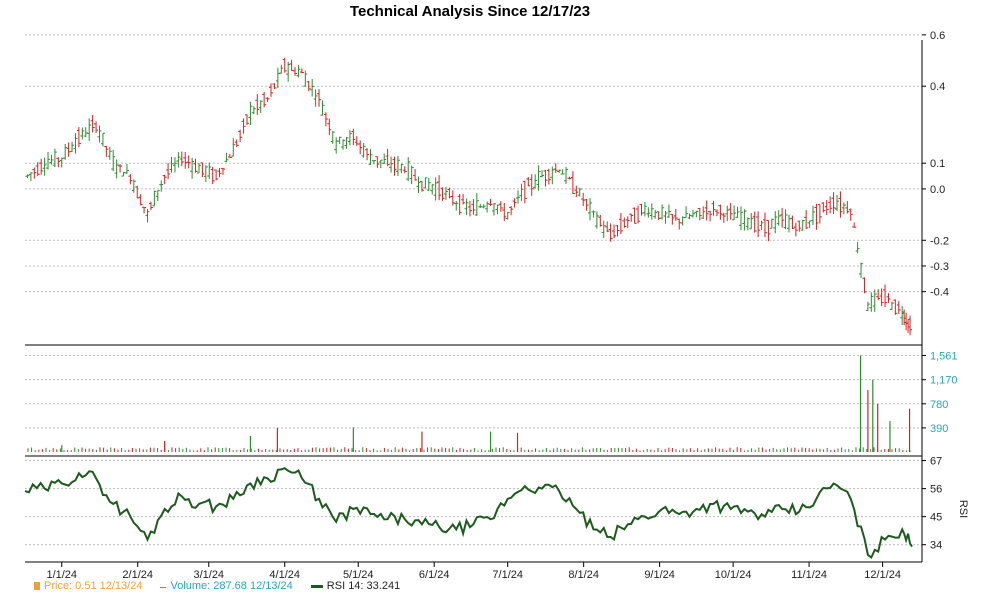 This screenshot has height=600, width=1000. Describe the element at coordinates (937, 164) in the screenshot. I see `price-tick-label: 0.1` at that location.